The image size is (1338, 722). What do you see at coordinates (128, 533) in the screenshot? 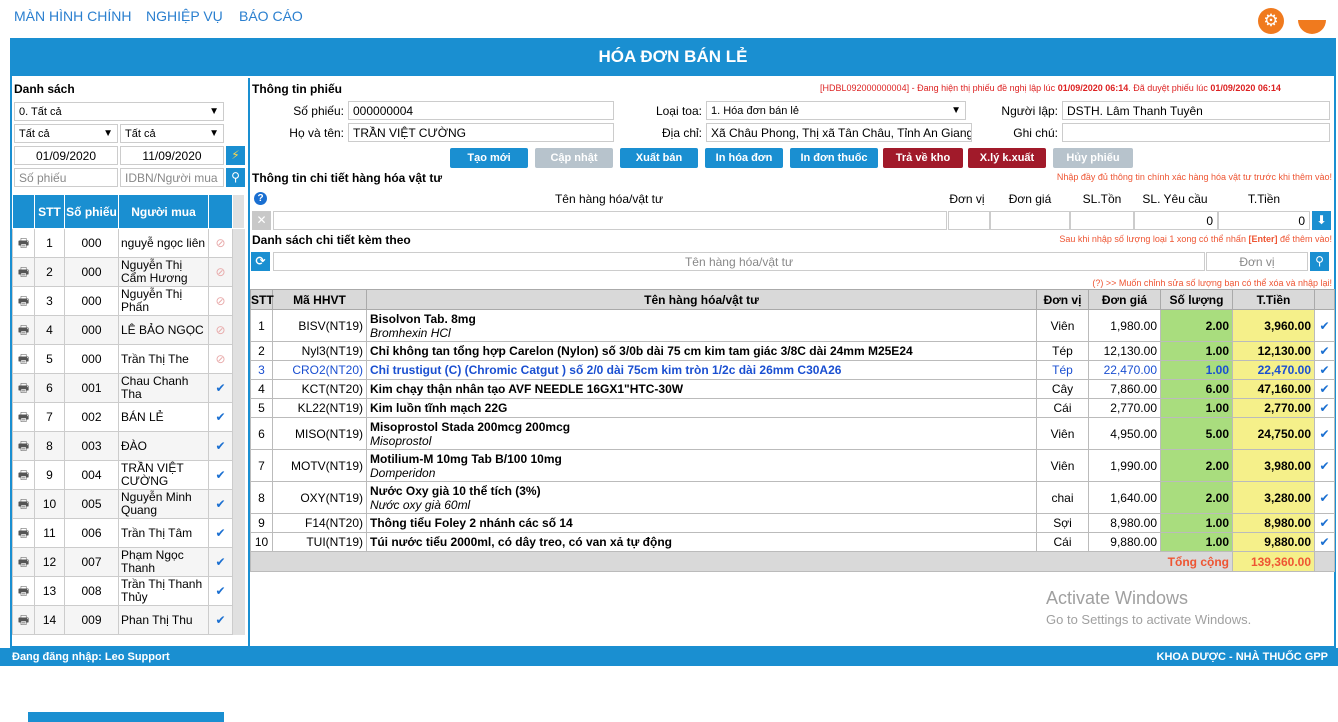
I see `table-row: 🖶 11 006 Trần Thị Tâm ✔` at bounding box center [128, 533].